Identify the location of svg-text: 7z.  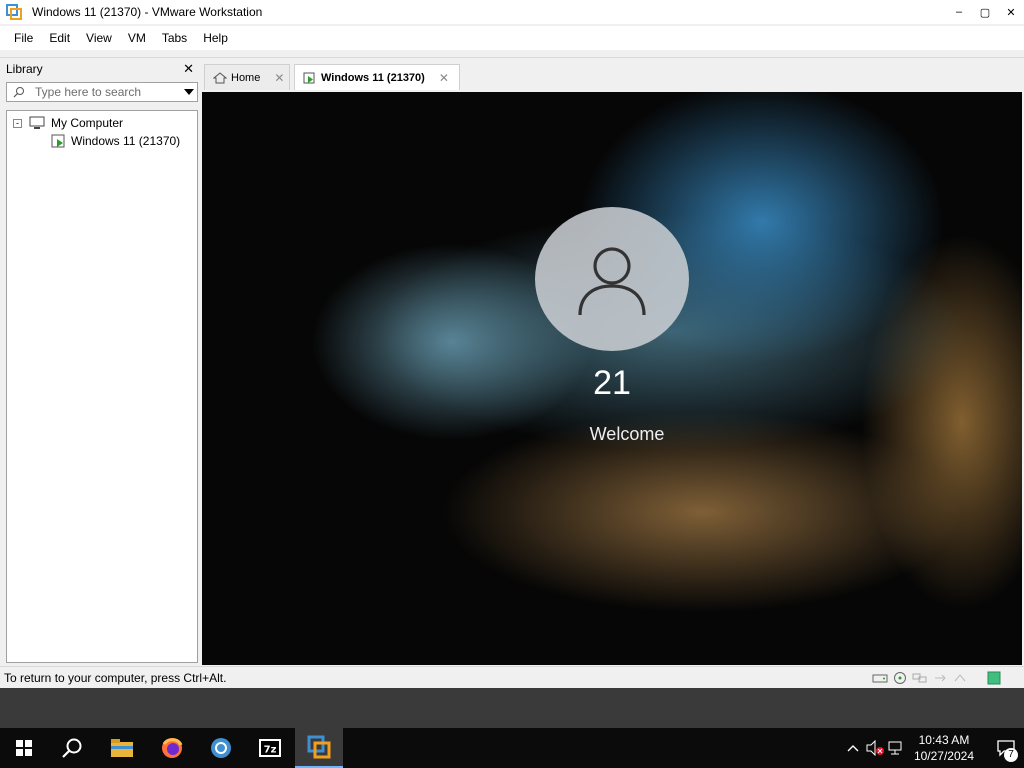
(270, 750).